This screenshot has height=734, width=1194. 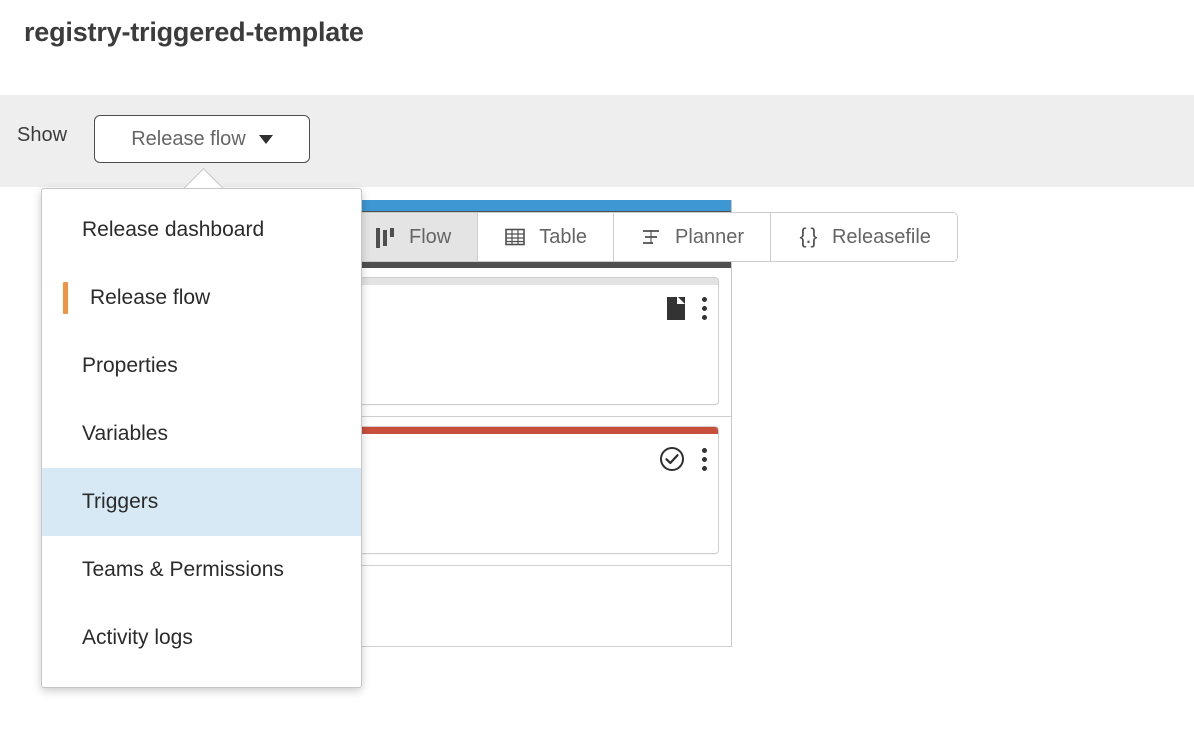 I want to click on tab-table: Table, so click(x=546, y=237).